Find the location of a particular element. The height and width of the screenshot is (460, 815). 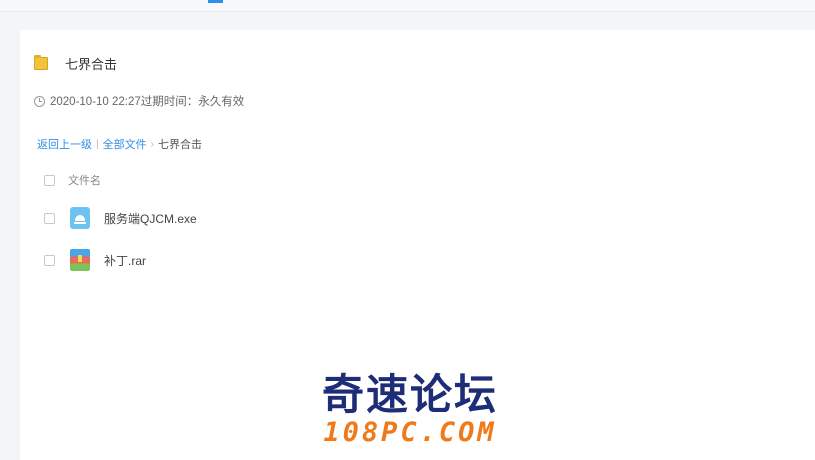

watermark-logo: 奇速论坛 108PC.COM is located at coordinates (410, 410).